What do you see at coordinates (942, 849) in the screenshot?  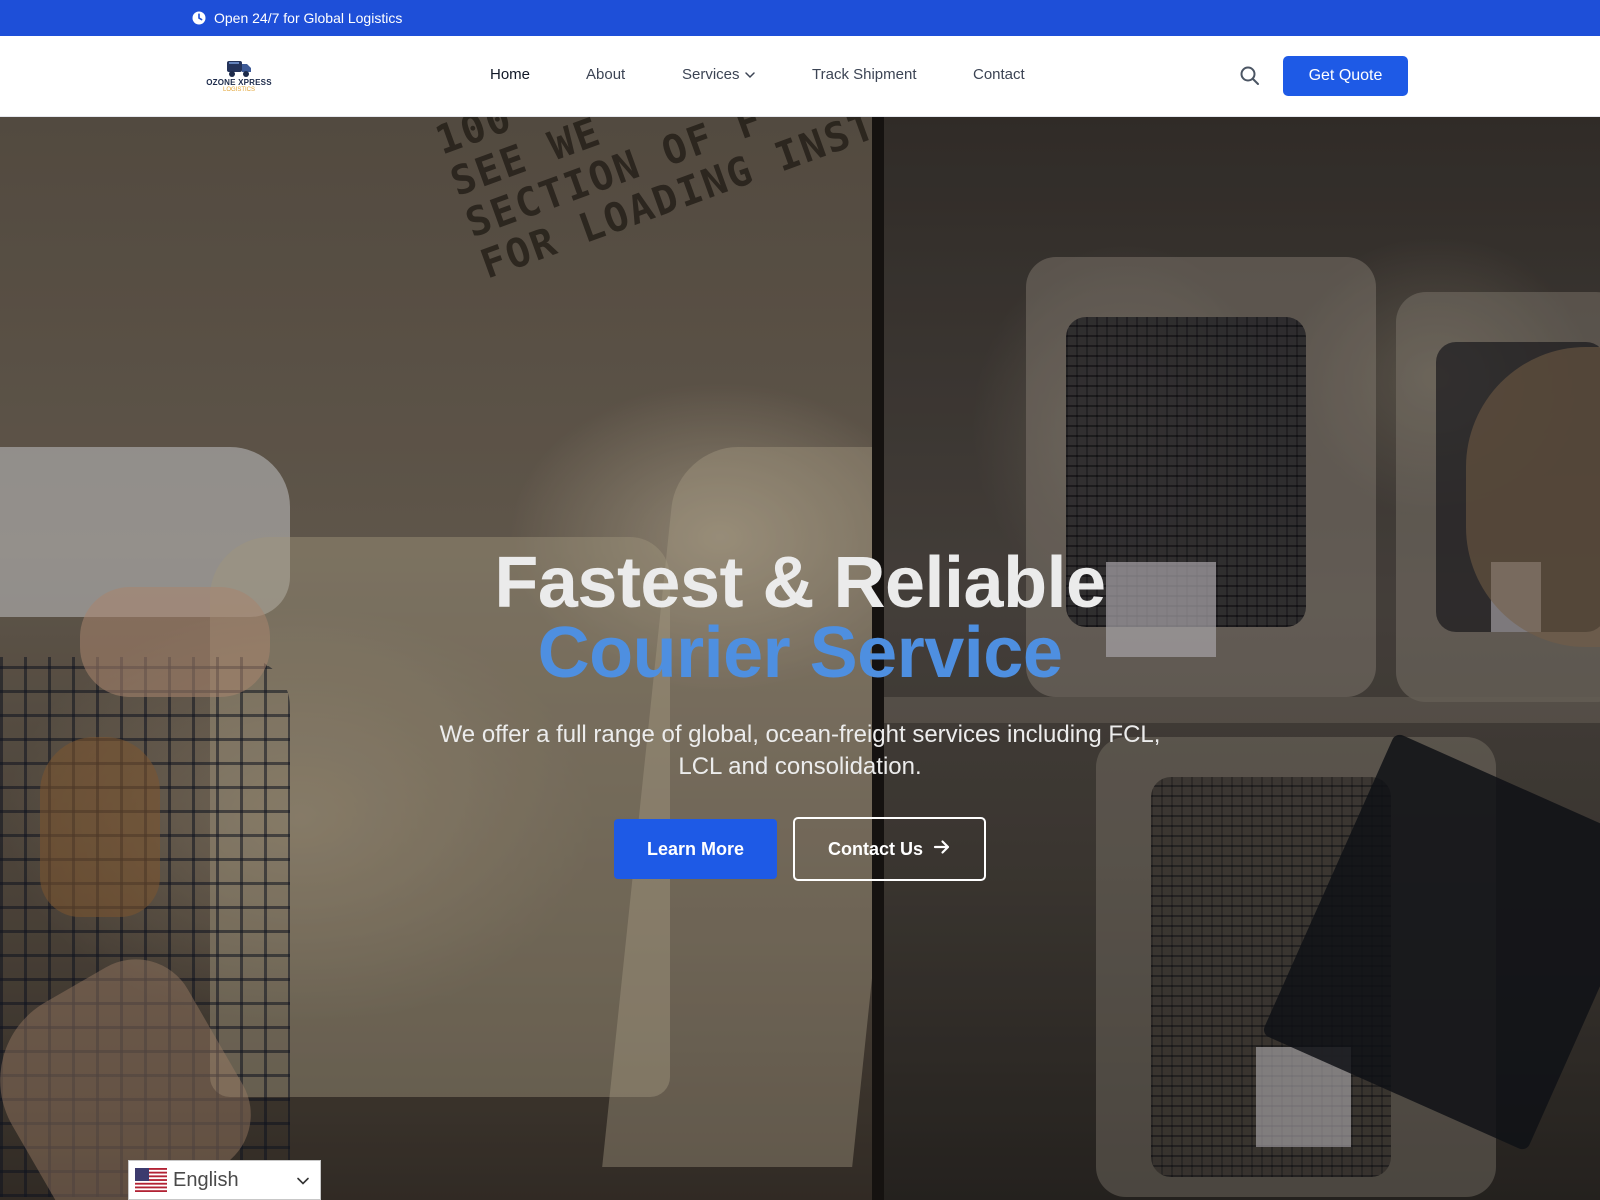 I see `arrow-right-icon` at bounding box center [942, 849].